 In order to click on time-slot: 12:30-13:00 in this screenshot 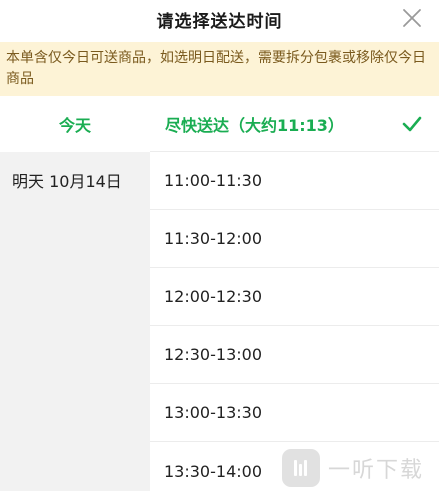, I will do `click(294, 355)`.